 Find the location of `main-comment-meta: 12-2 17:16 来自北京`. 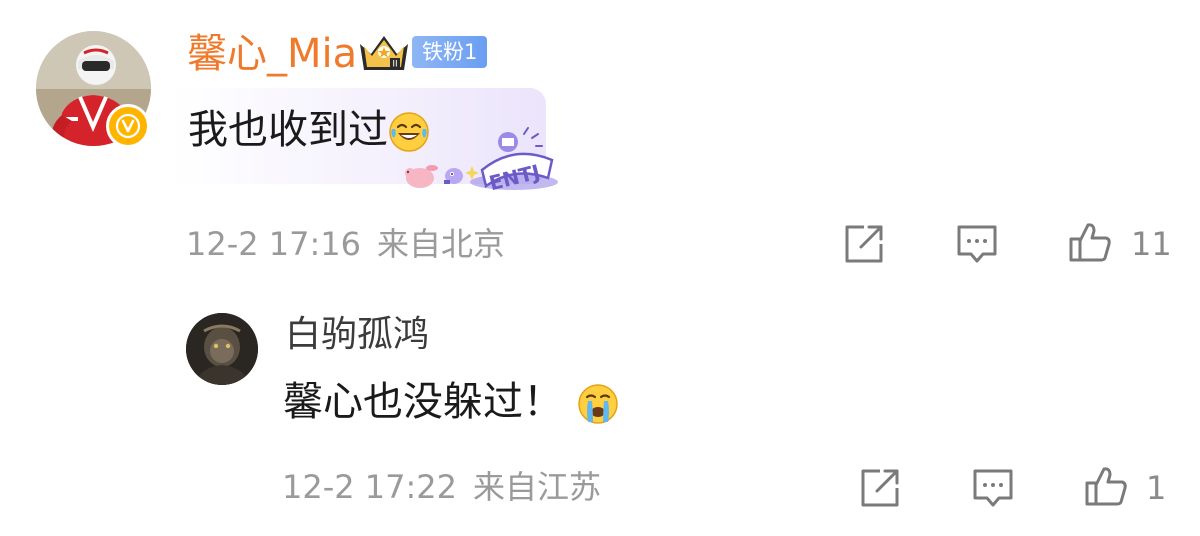

main-comment-meta: 12-2 17:16 来自北京 is located at coordinates (345, 244).